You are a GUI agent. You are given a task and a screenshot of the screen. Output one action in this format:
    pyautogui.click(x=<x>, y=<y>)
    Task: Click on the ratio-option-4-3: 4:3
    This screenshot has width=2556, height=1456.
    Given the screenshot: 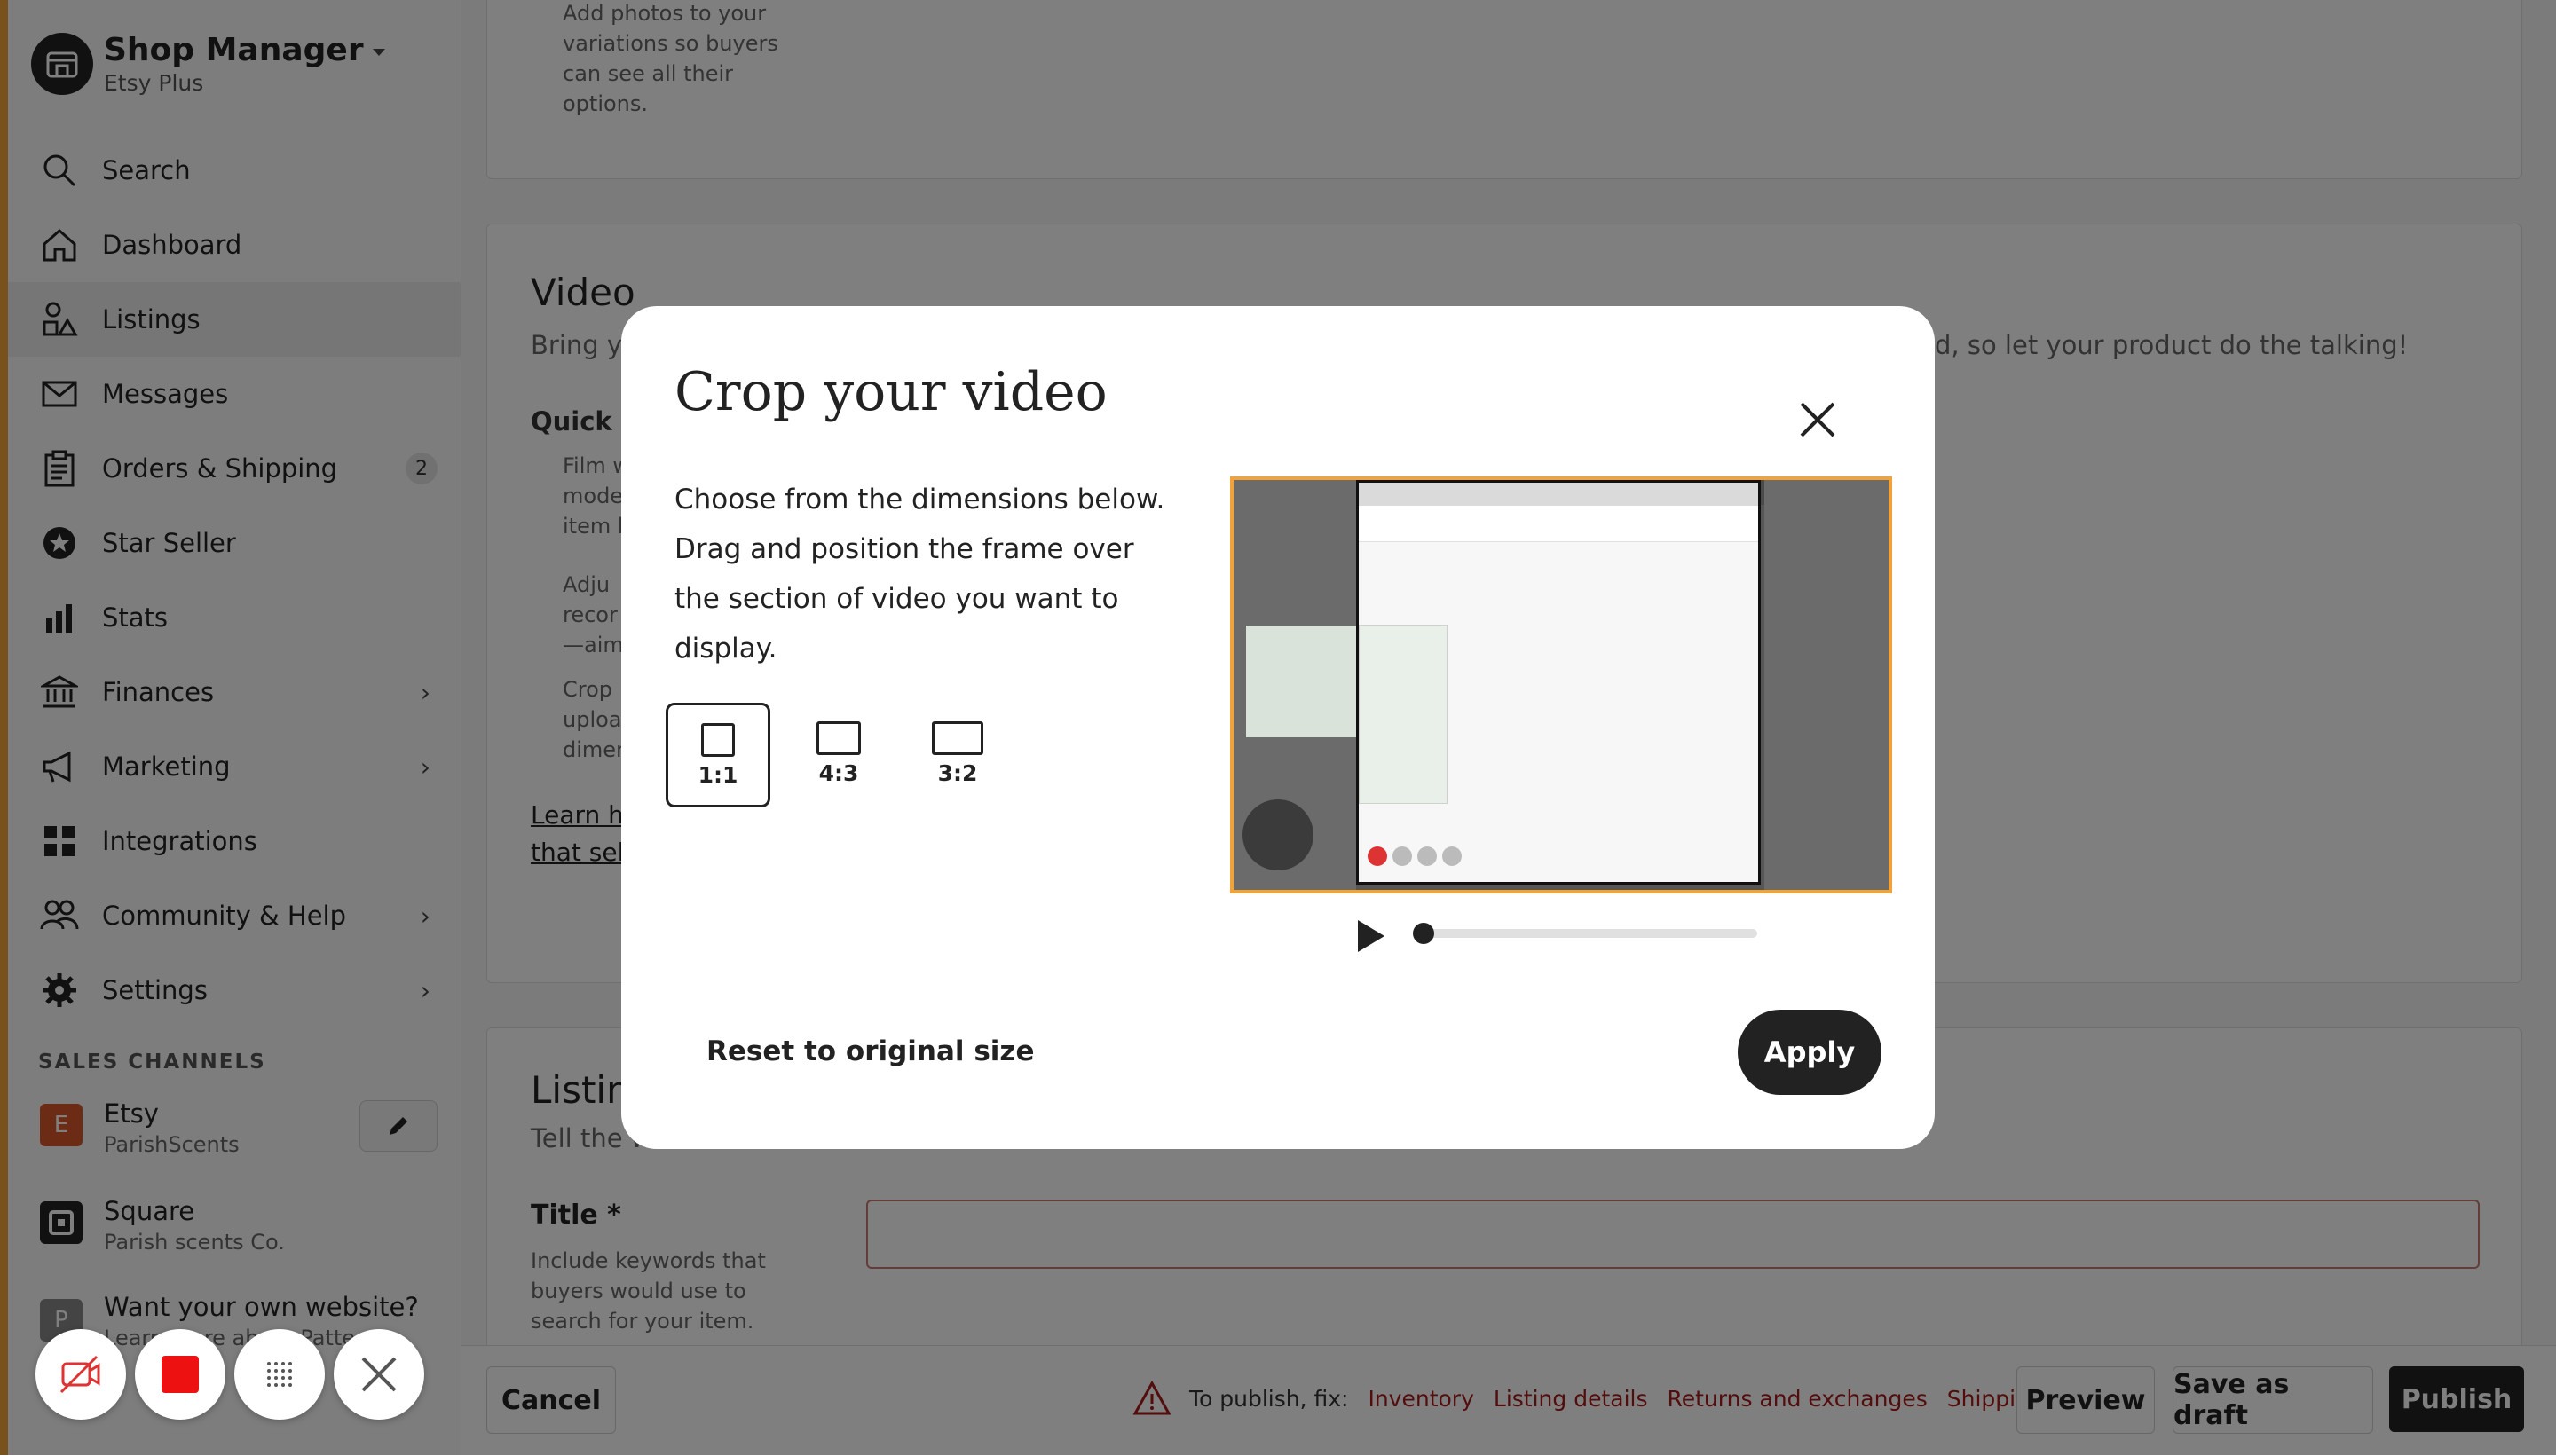 What is the action you would take?
    pyautogui.click(x=838, y=753)
    